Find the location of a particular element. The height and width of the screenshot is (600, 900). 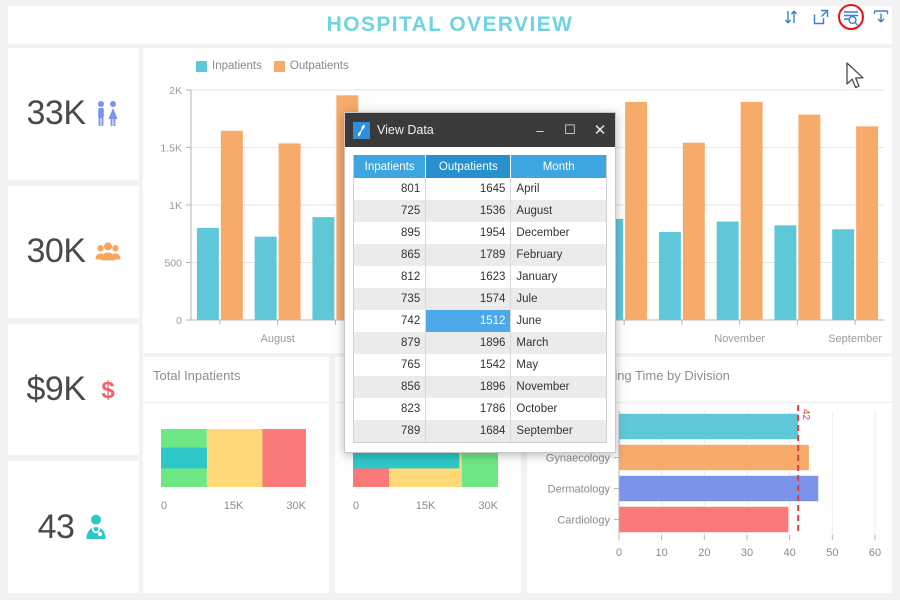

table-cell: 765 is located at coordinates (390, 365).